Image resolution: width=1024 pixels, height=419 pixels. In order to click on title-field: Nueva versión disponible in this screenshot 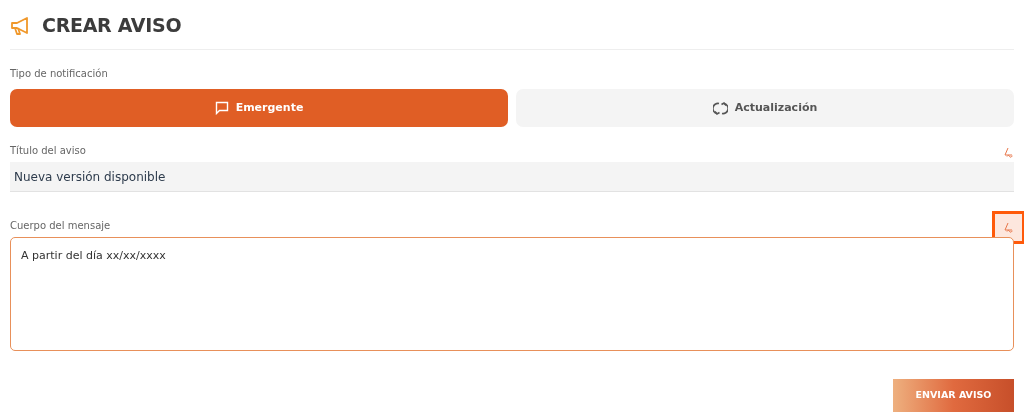, I will do `click(512, 177)`.